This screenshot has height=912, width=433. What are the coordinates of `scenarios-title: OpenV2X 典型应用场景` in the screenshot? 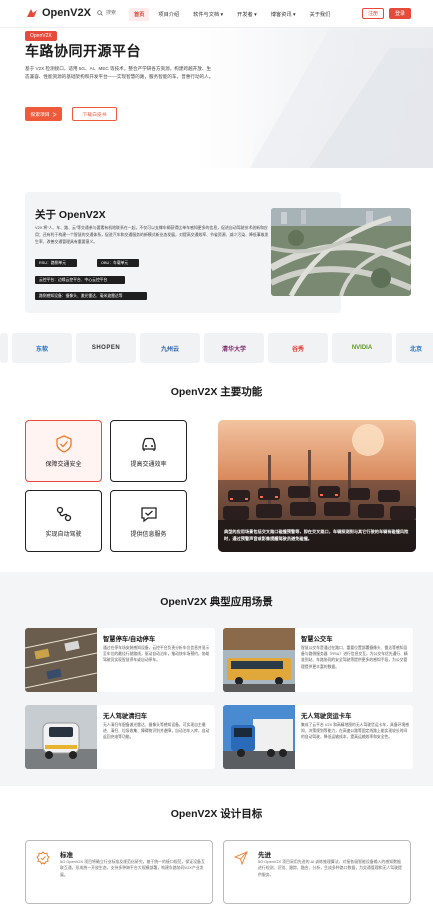 It's located at (216, 602).